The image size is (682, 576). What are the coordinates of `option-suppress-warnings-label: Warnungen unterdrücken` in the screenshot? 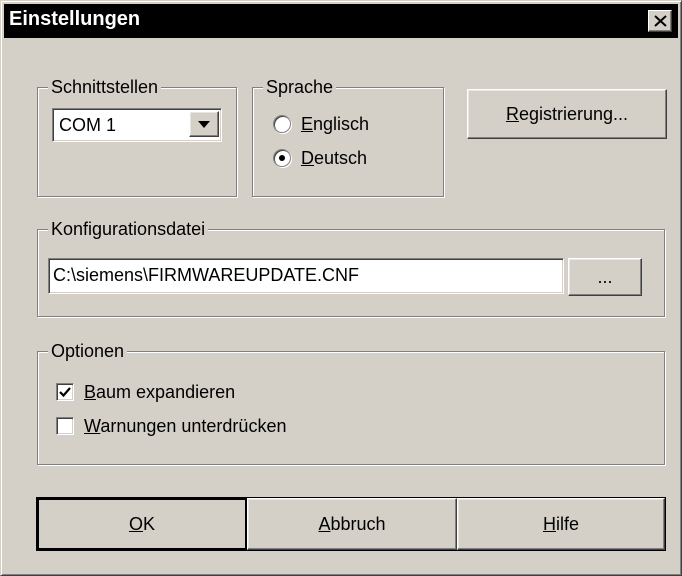 It's located at (185, 426).